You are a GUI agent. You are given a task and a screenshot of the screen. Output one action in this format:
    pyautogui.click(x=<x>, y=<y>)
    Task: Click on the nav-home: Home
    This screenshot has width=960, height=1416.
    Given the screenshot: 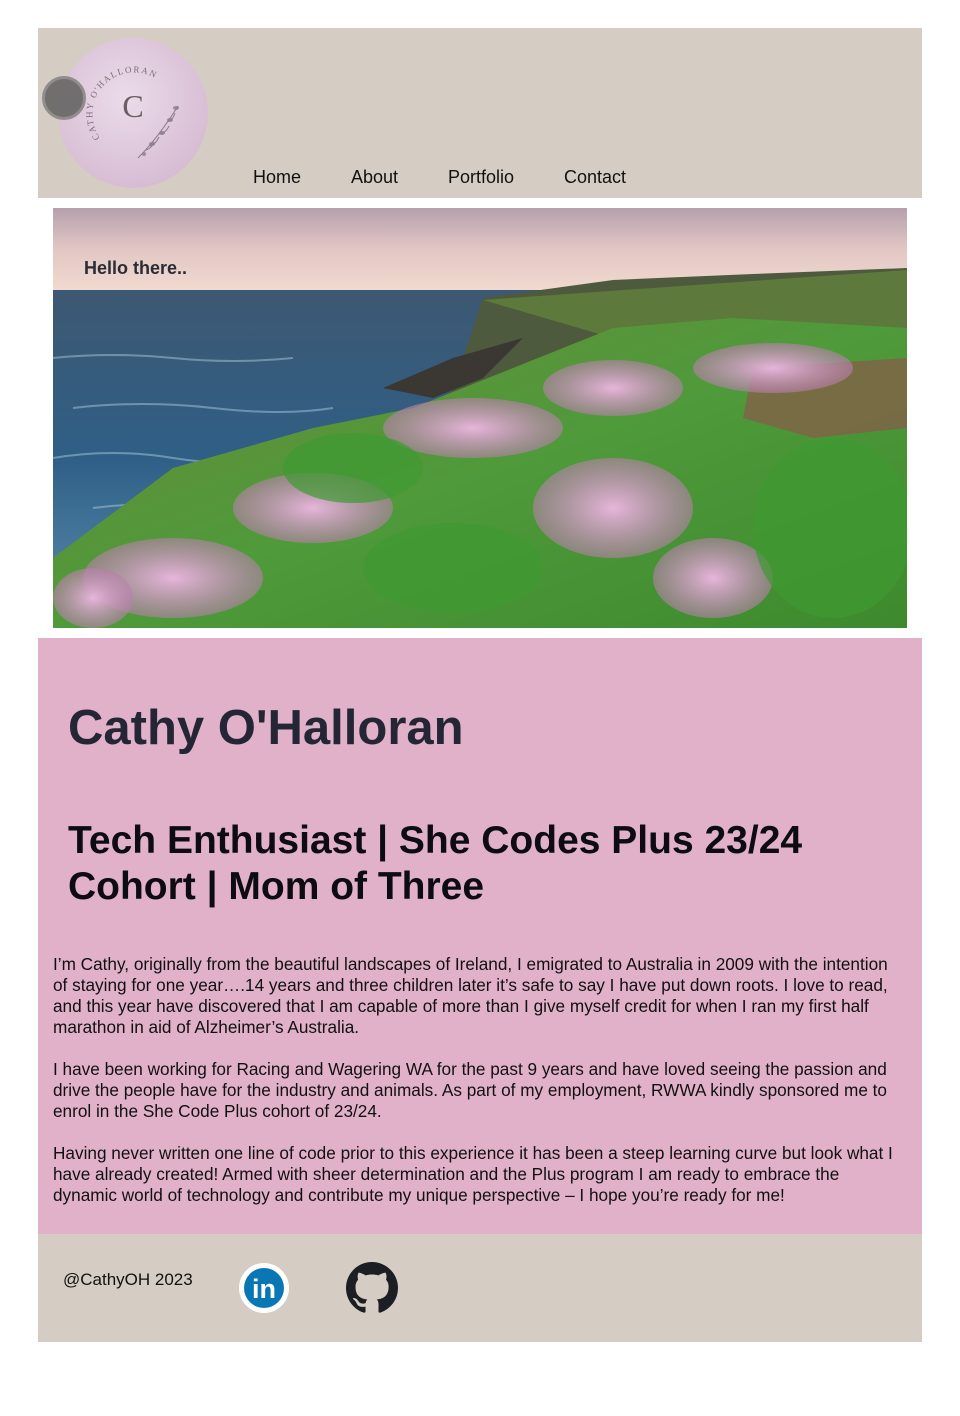 What is the action you would take?
    pyautogui.click(x=277, y=177)
    